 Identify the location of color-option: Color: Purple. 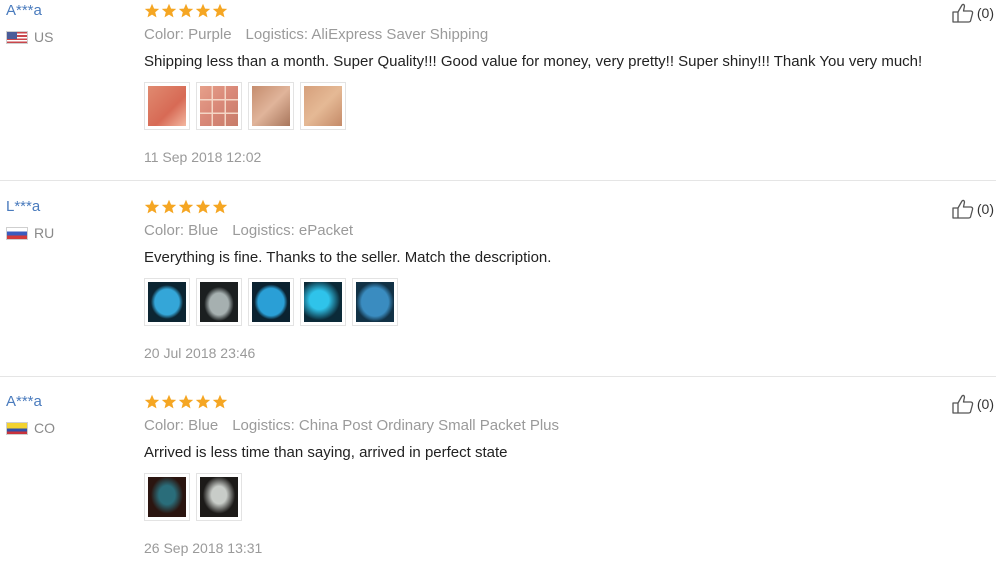
(188, 34).